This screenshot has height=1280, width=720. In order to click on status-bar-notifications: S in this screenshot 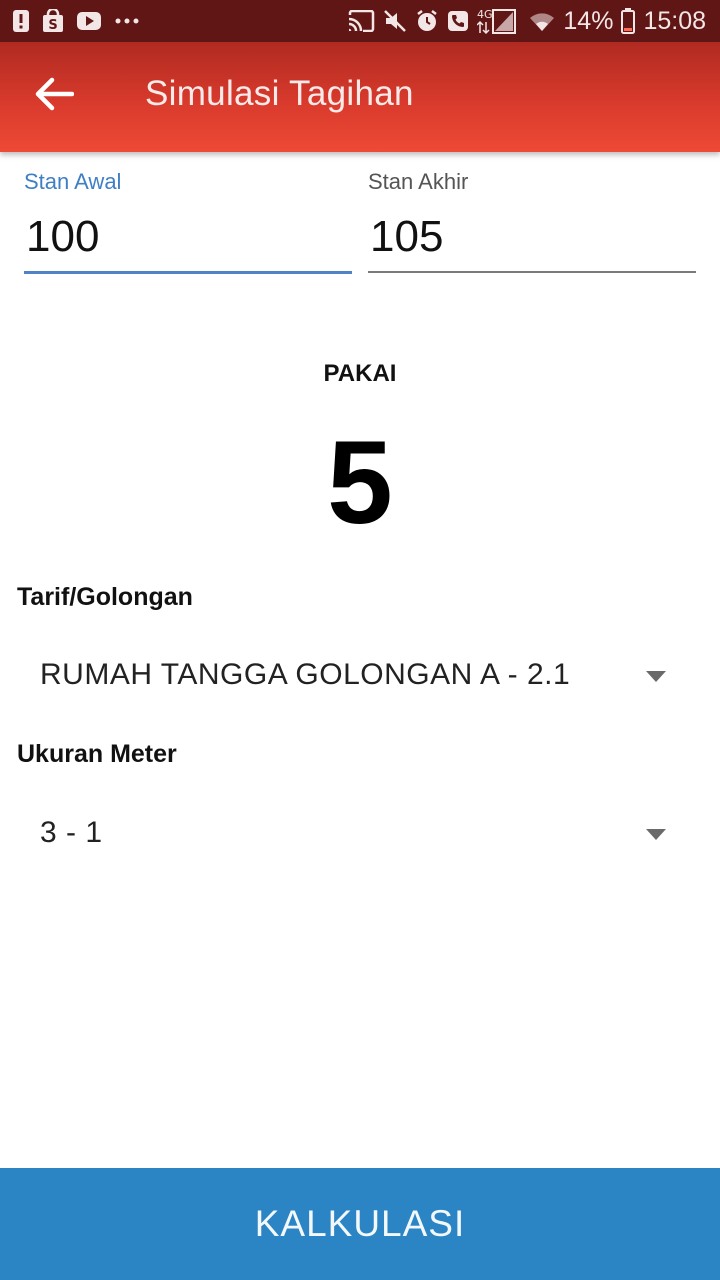, I will do `click(76, 21)`.